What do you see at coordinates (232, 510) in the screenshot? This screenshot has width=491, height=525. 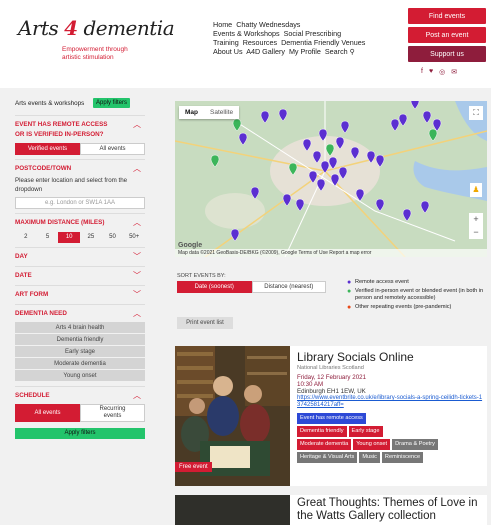 I see `event-photo` at bounding box center [232, 510].